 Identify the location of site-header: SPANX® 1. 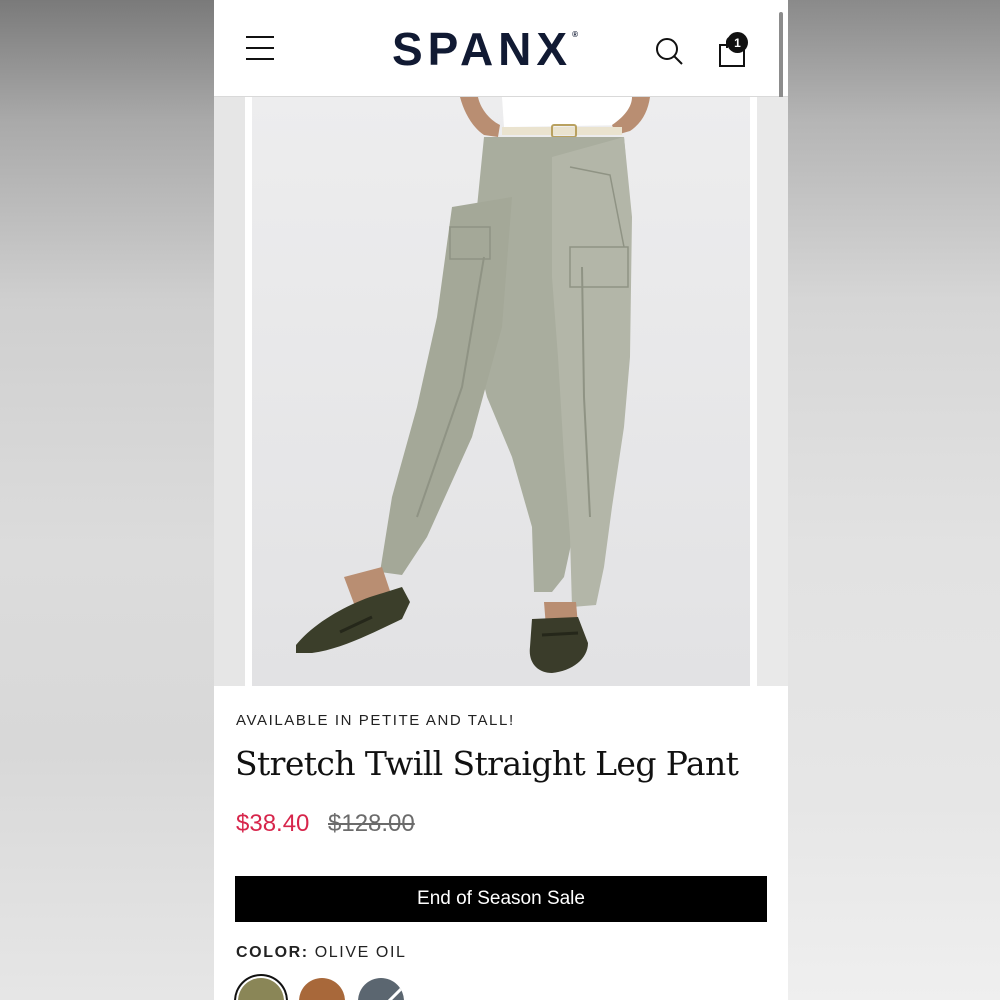
(501, 76).